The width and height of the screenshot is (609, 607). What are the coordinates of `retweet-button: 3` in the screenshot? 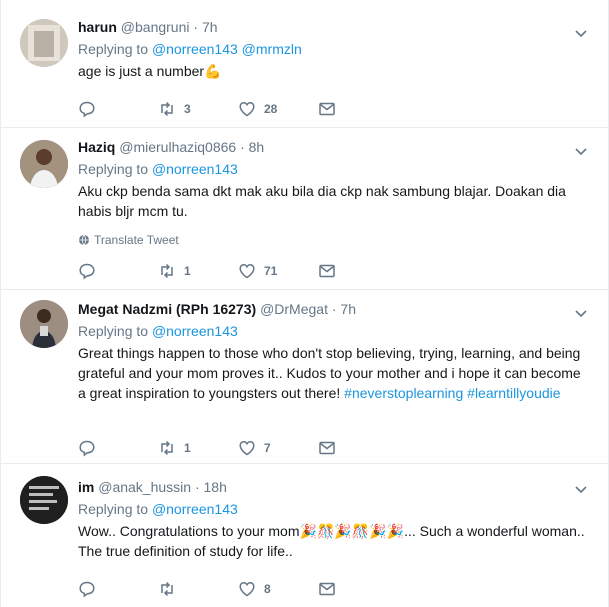 It's located at (198, 109).